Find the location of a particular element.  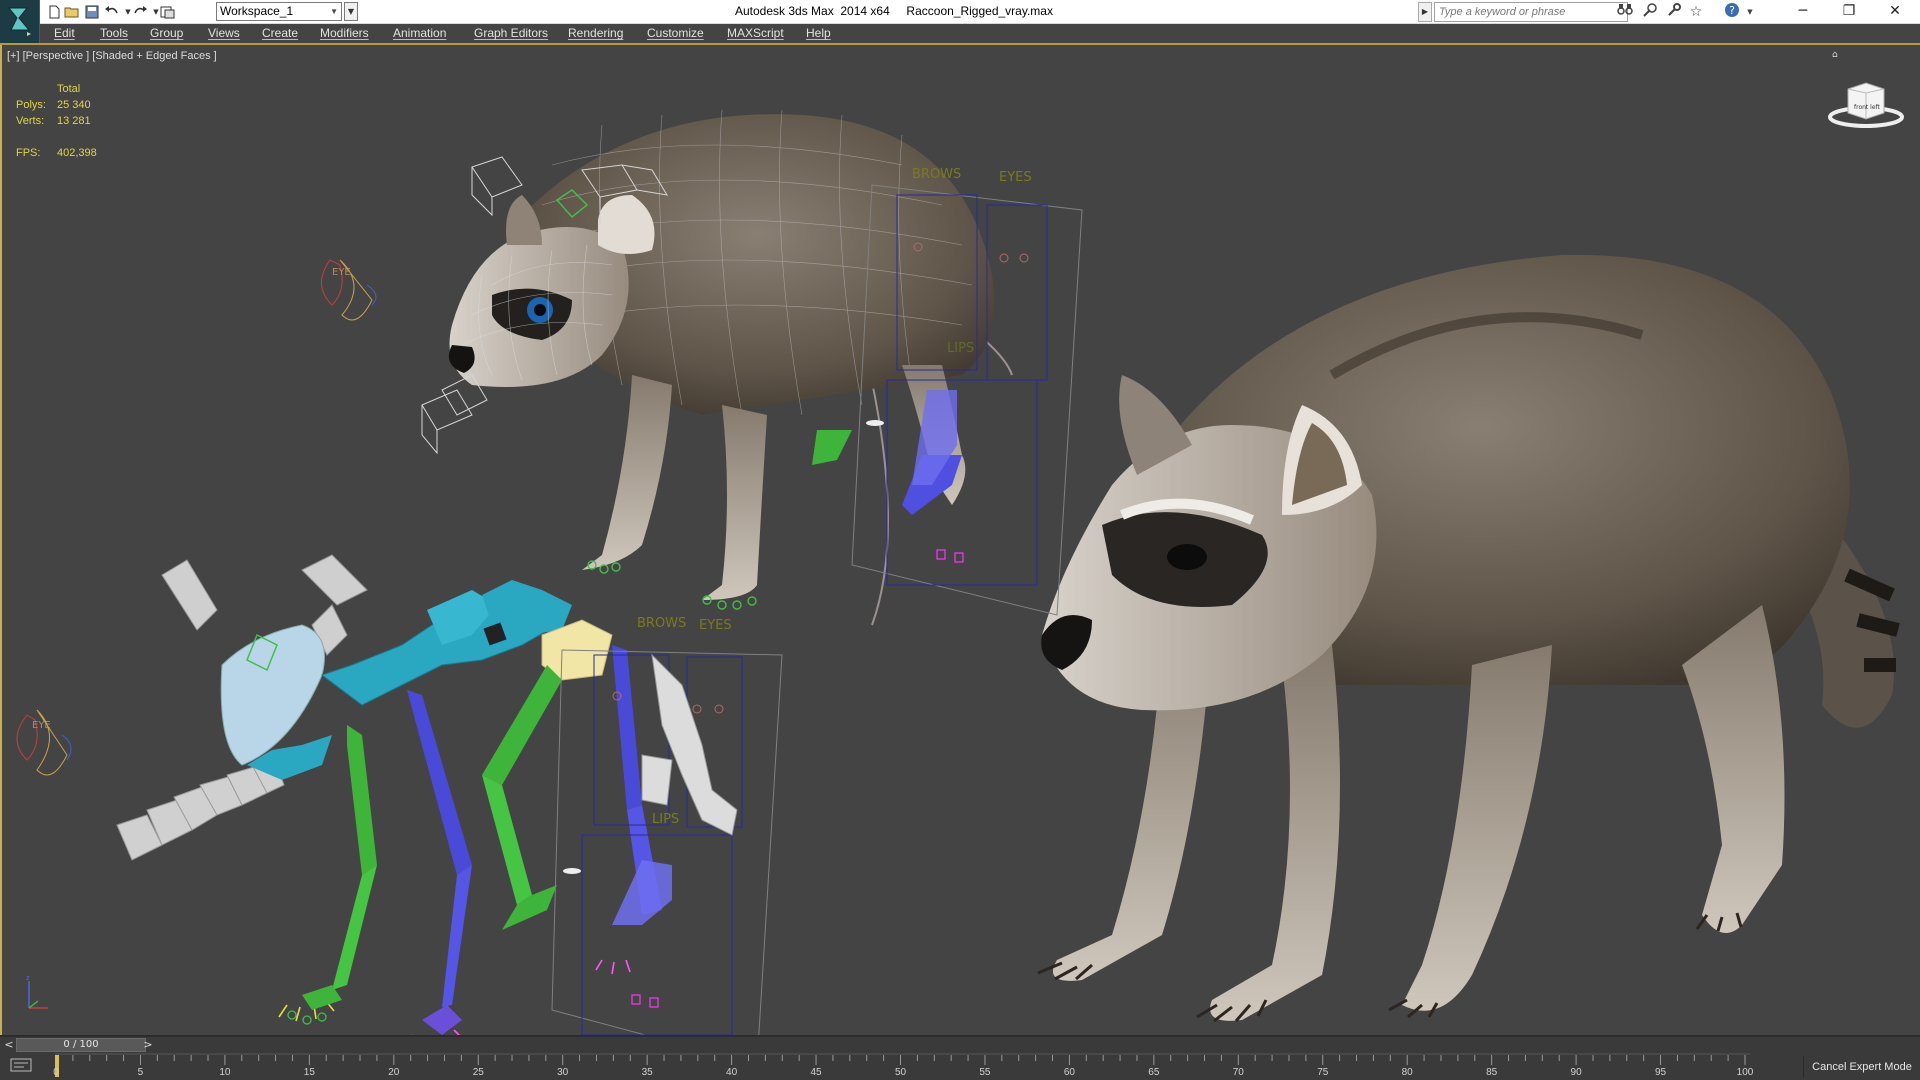

menu-create: Create is located at coordinates (280, 33).